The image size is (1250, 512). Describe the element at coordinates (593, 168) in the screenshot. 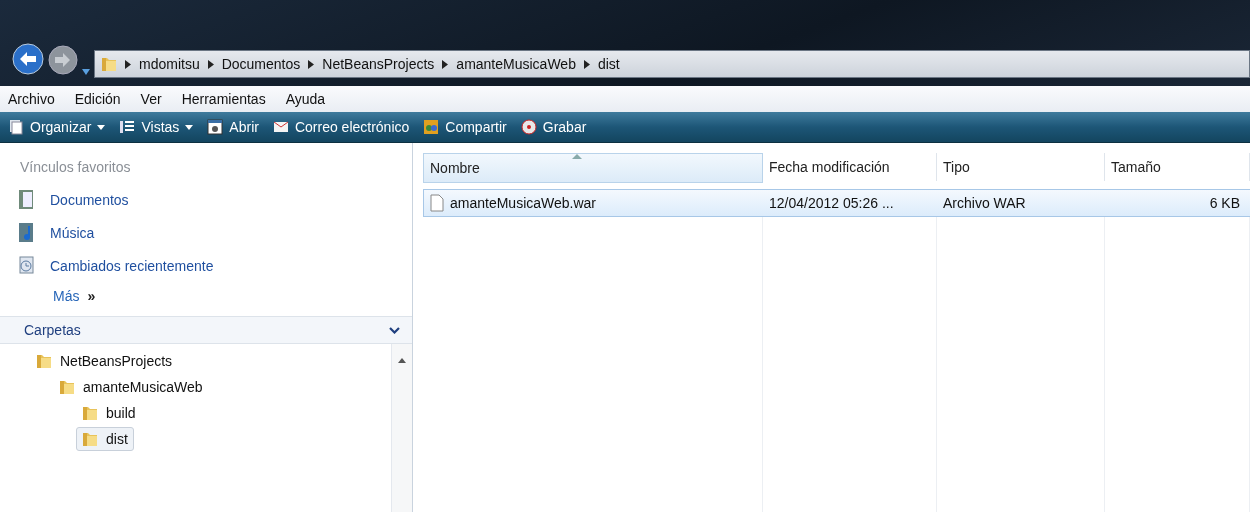

I see `column-header: Nombre` at that location.